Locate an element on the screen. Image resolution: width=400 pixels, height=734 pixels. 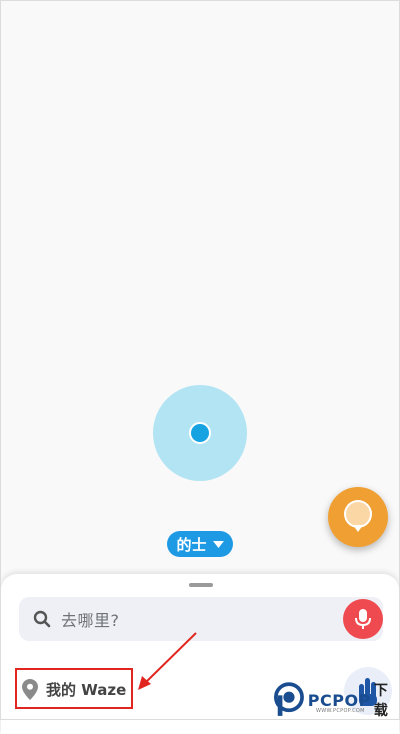
report-bubble-icon is located at coordinates (358, 516).